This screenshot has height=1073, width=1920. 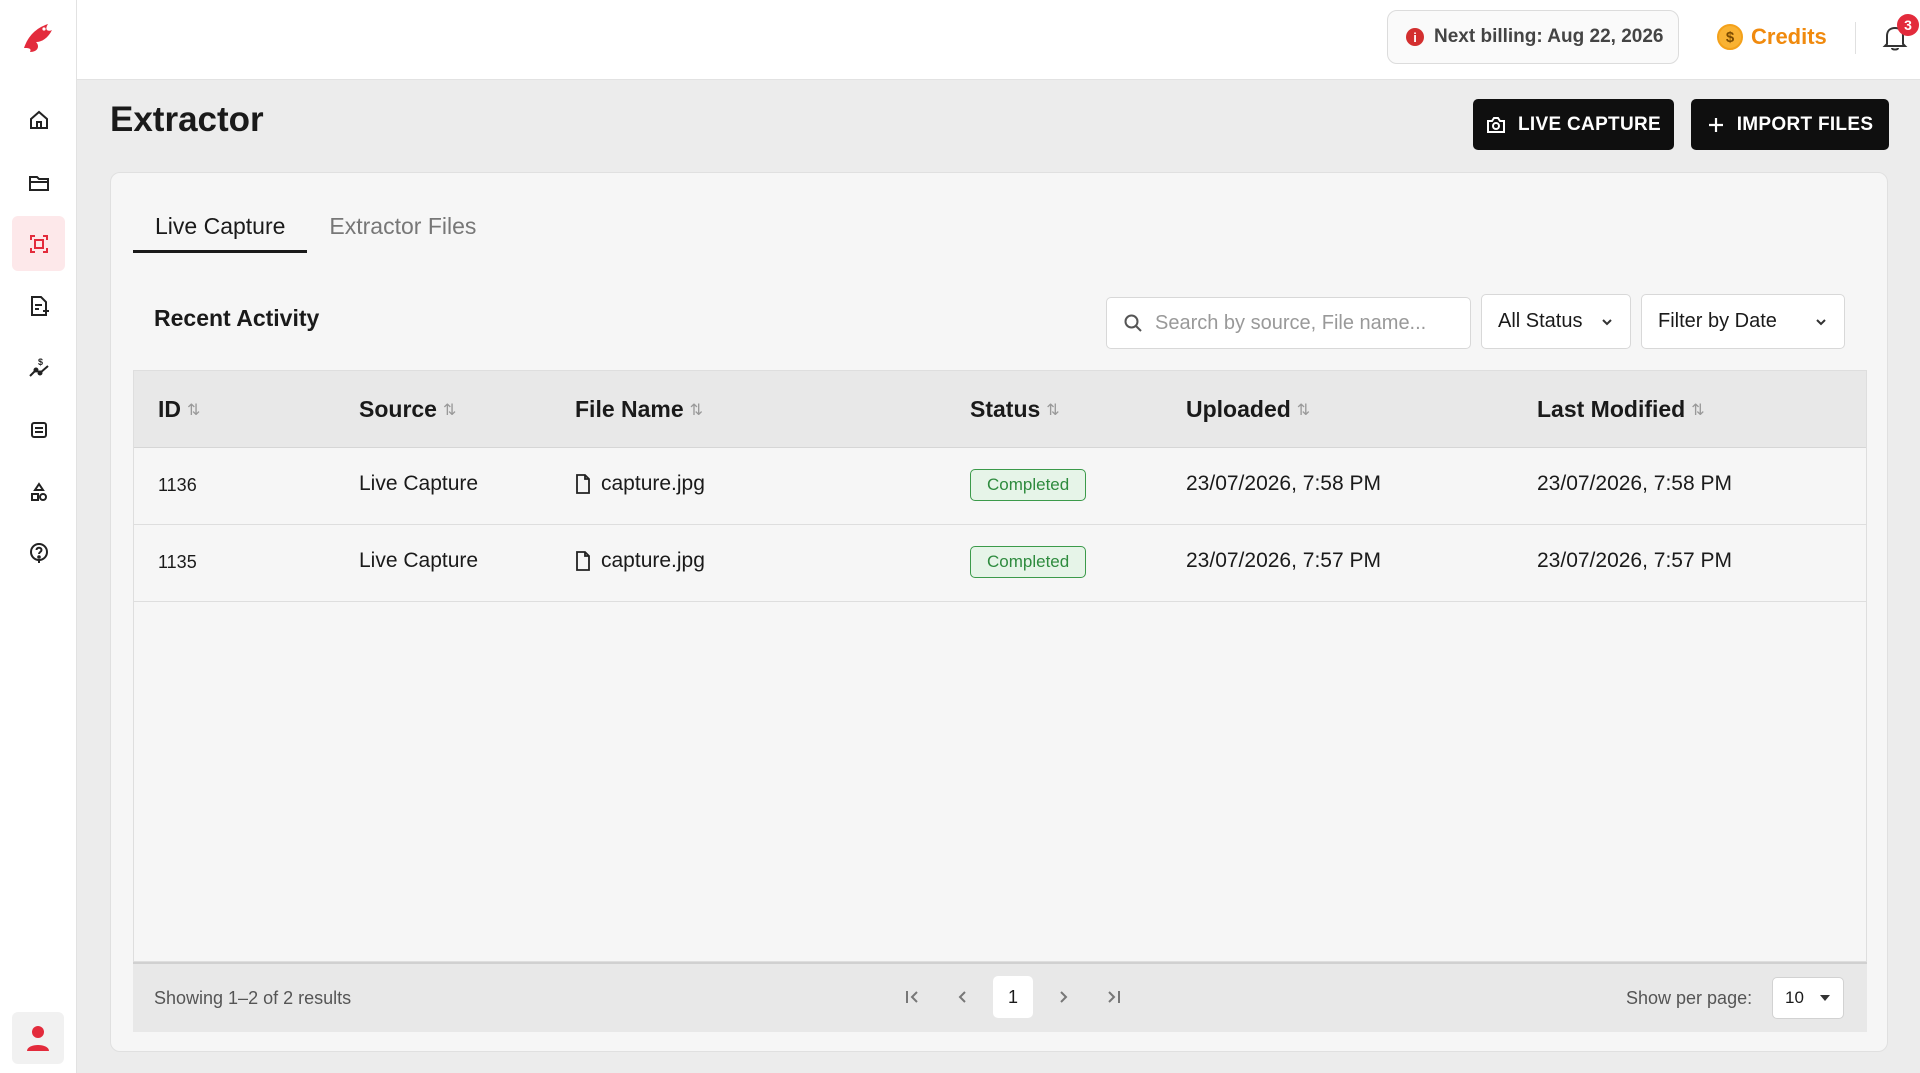 I want to click on sidebar: $, so click(x=38, y=536).